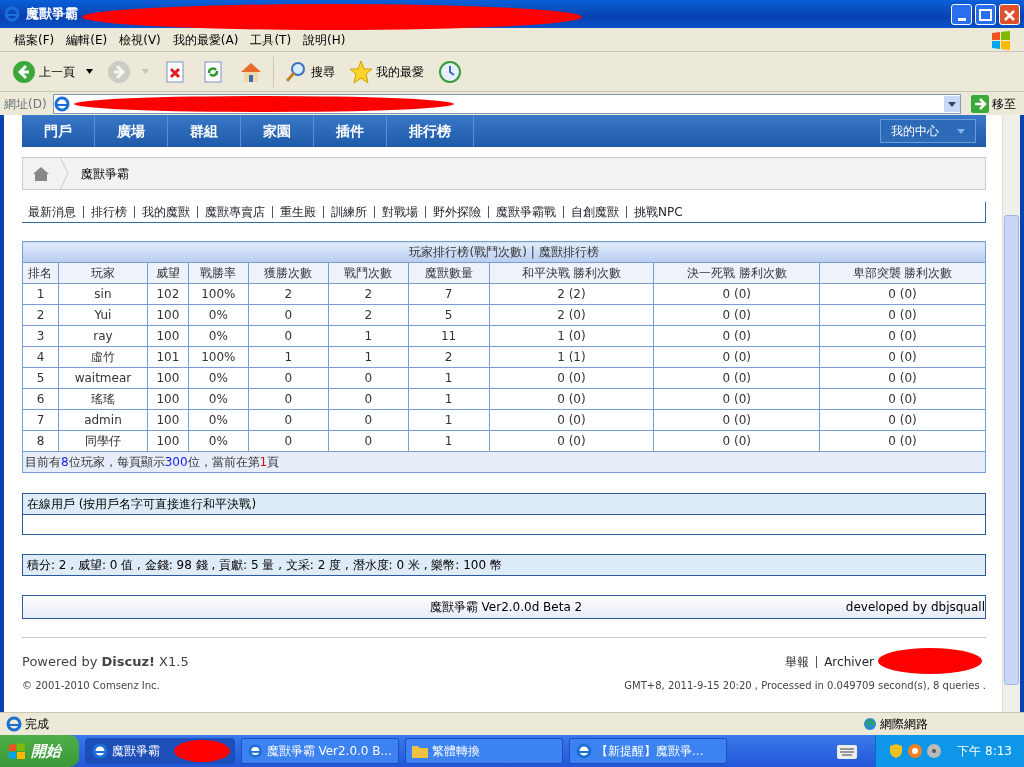 This screenshot has height=767, width=1024. What do you see at coordinates (386, 71) in the screenshot?
I see `favorites-button: 我的最愛` at bounding box center [386, 71].